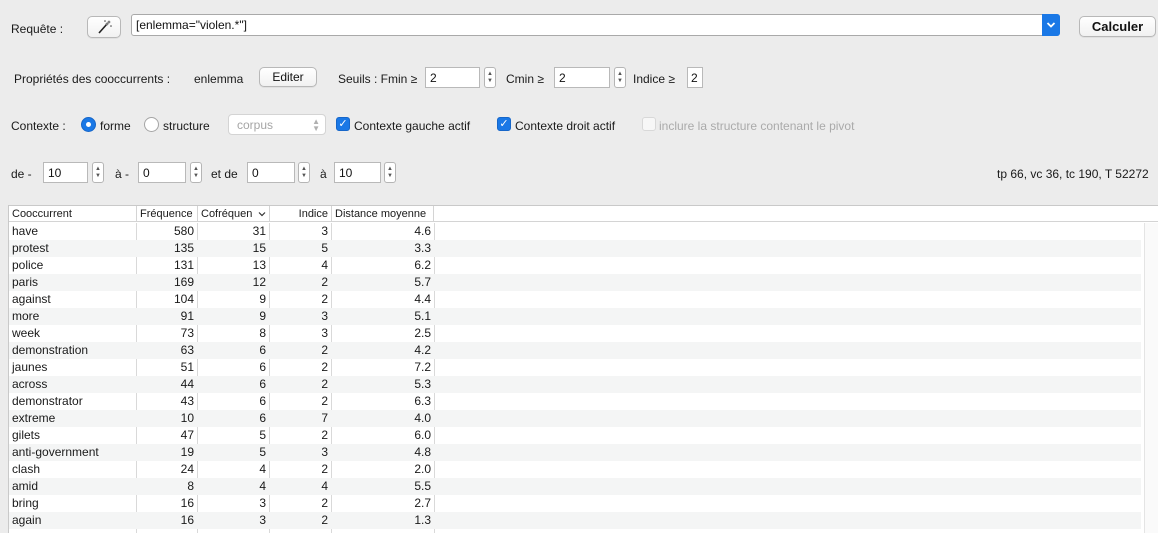  I want to click on range-de-stepper: ▲ ▼, so click(98, 172).